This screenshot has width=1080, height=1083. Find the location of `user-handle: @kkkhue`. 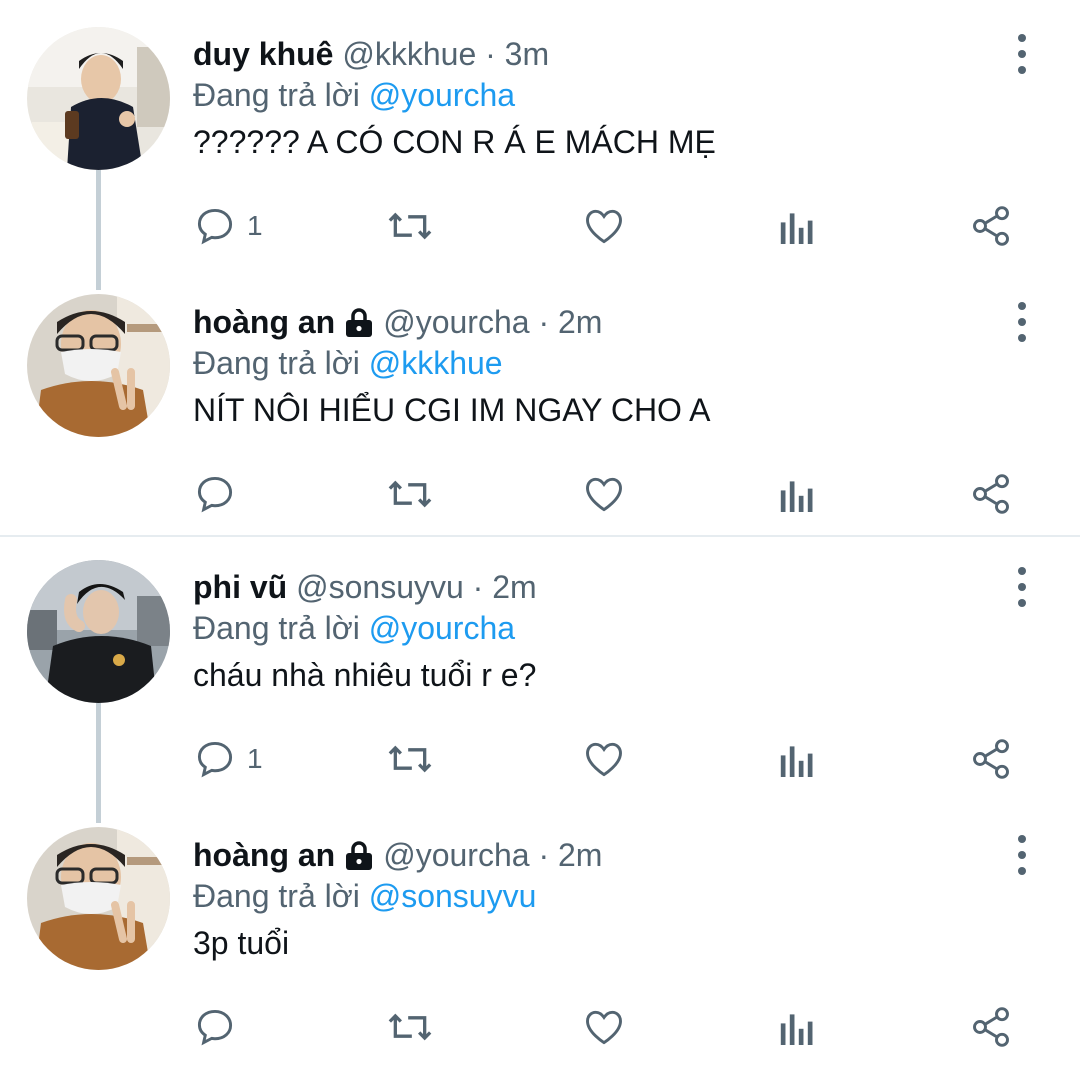

user-handle: @kkkhue is located at coordinates (409, 54).